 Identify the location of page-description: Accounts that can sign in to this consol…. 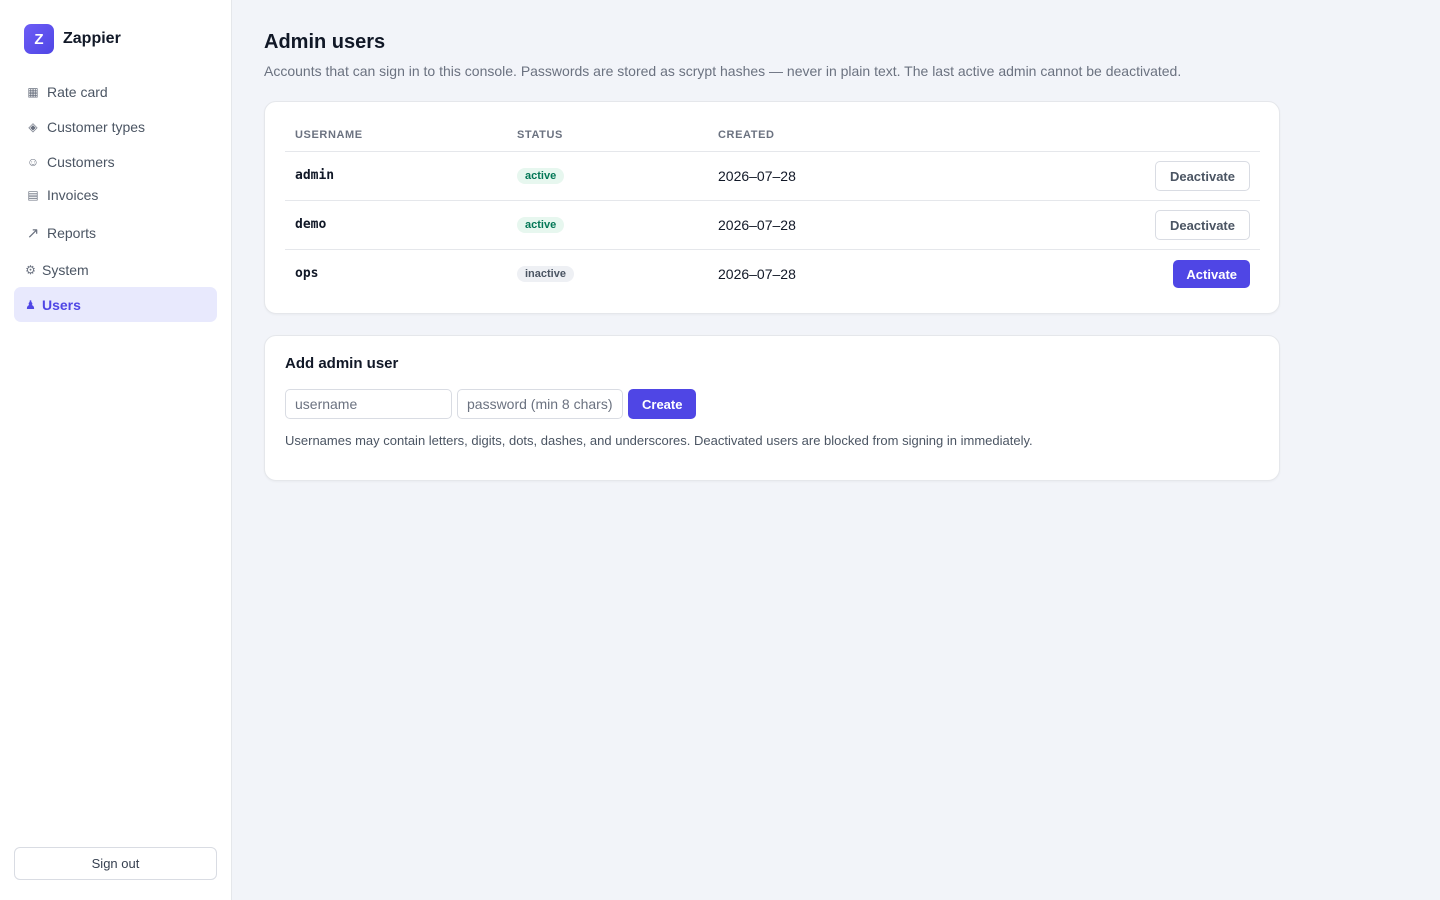
(723, 71).